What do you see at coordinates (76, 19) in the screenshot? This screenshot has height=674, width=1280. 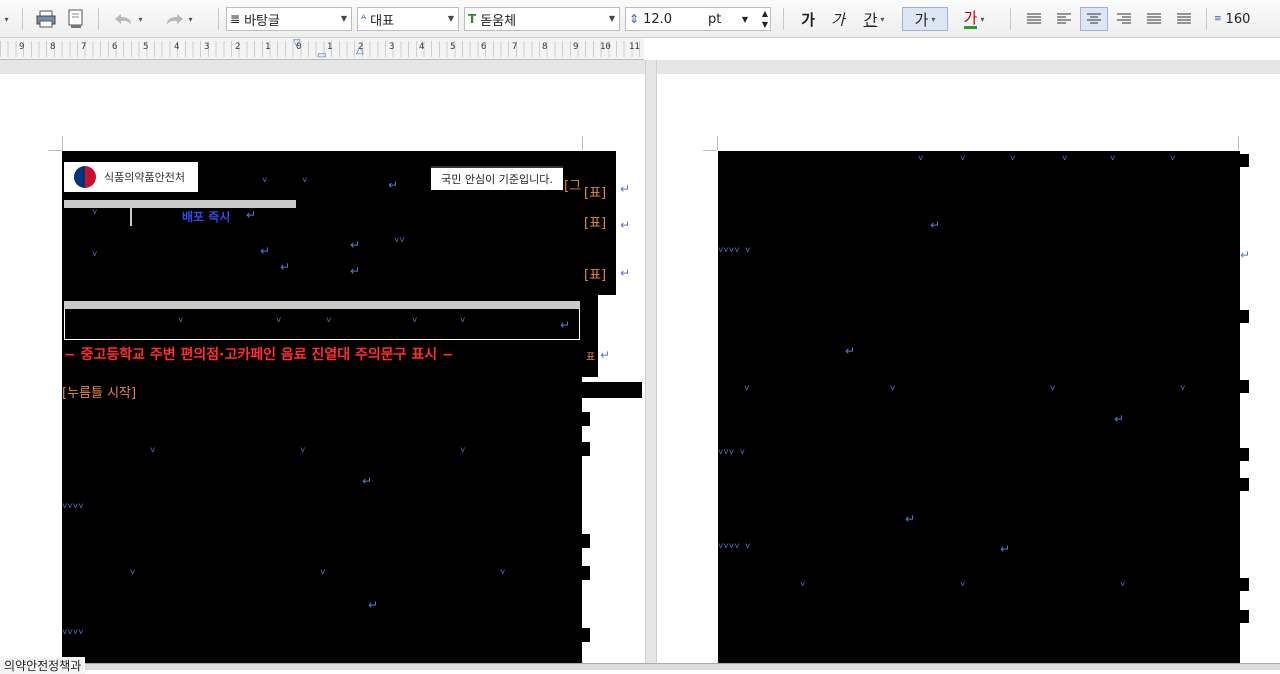 I see `preview-icon` at bounding box center [76, 19].